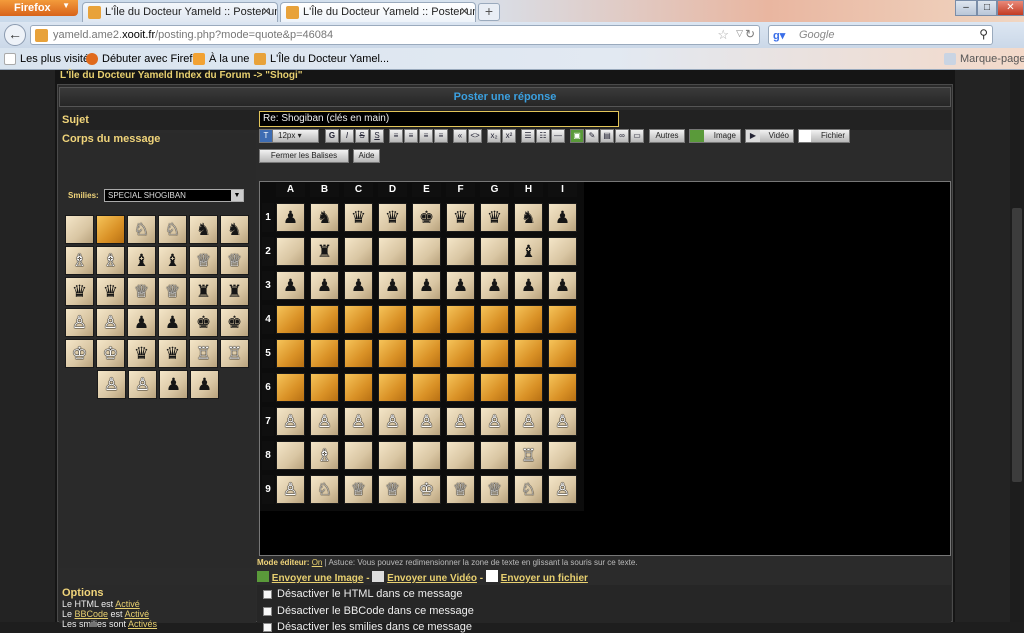 This screenshot has height=633, width=1024. I want to click on chevron-down-icon: ▼, so click(66, 5).